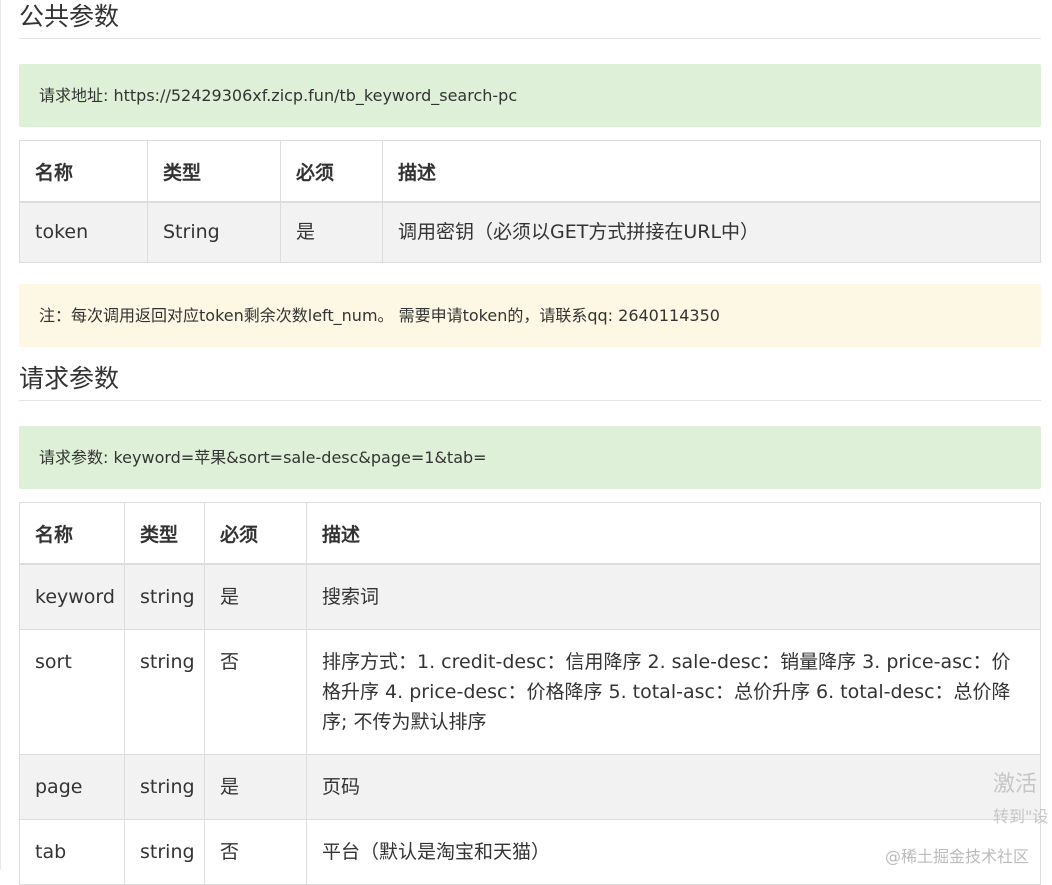 The image size is (1052, 885). I want to click on param-description: 搜索词, so click(673, 596).